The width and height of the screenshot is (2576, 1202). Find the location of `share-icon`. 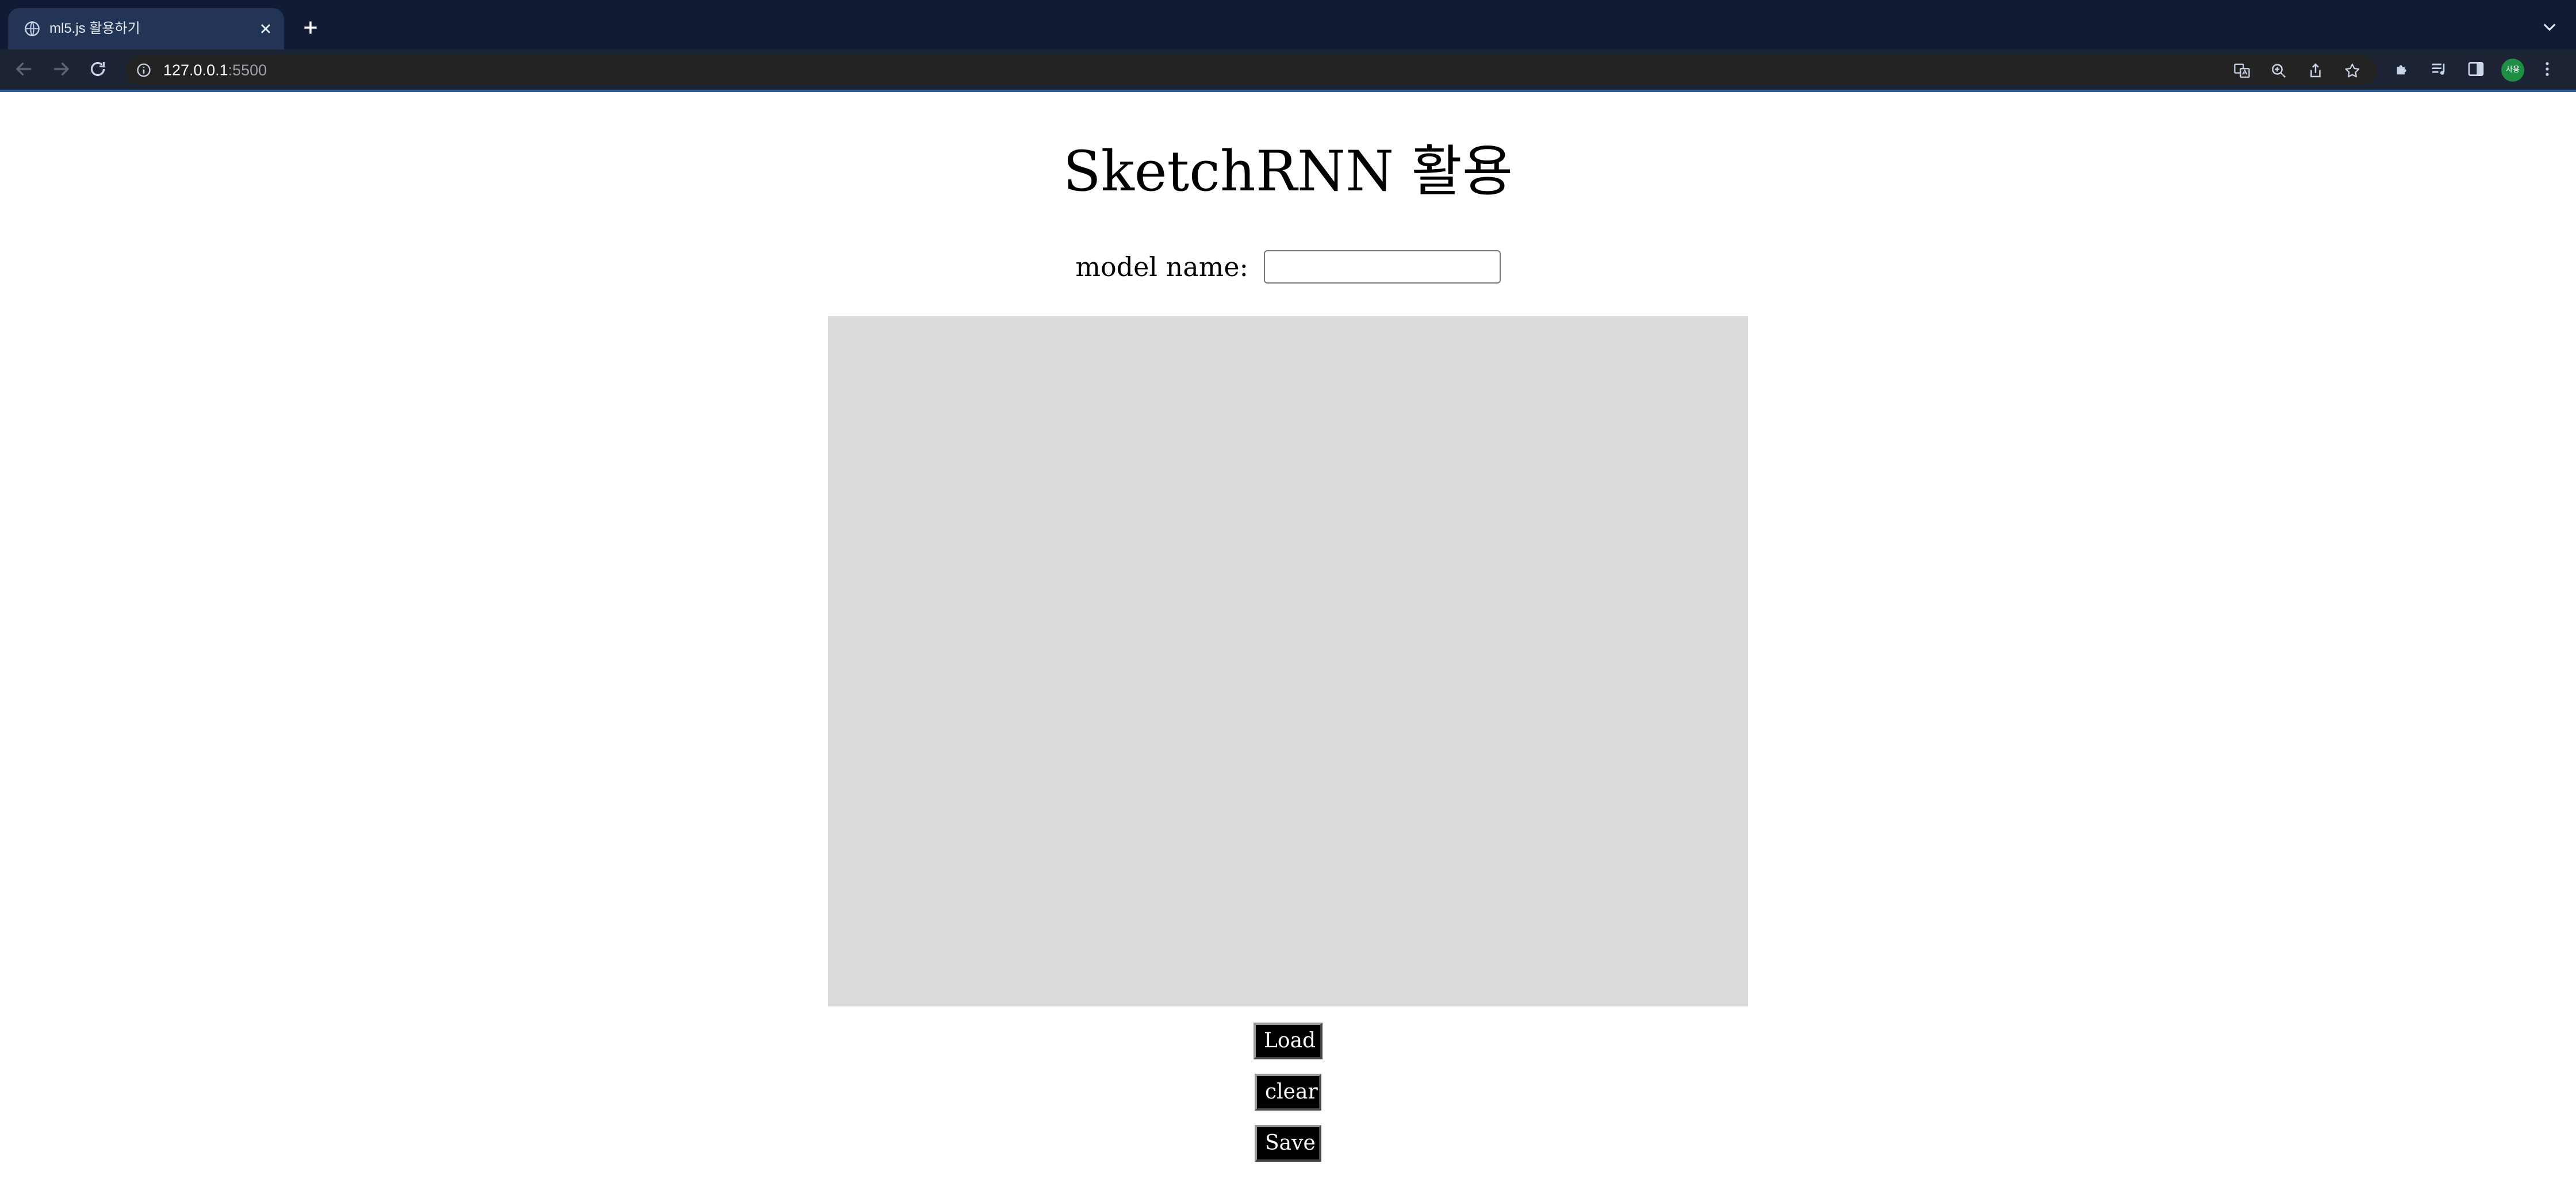

share-icon is located at coordinates (2315, 70).